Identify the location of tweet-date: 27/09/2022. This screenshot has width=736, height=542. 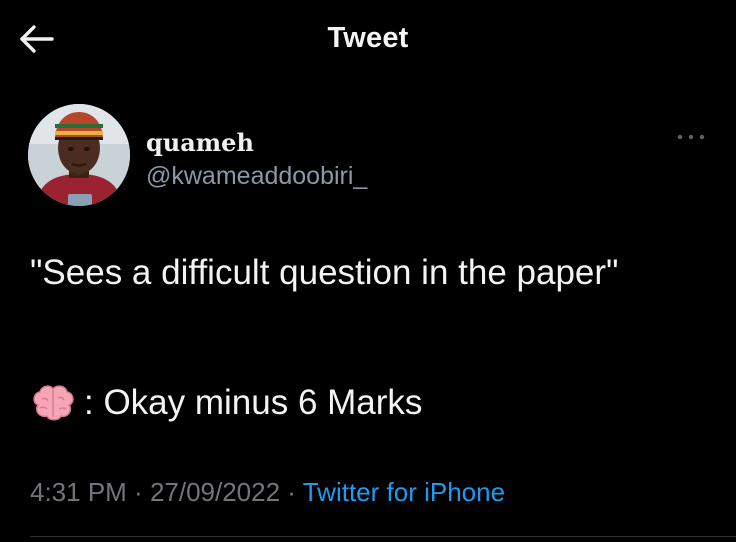
(215, 492).